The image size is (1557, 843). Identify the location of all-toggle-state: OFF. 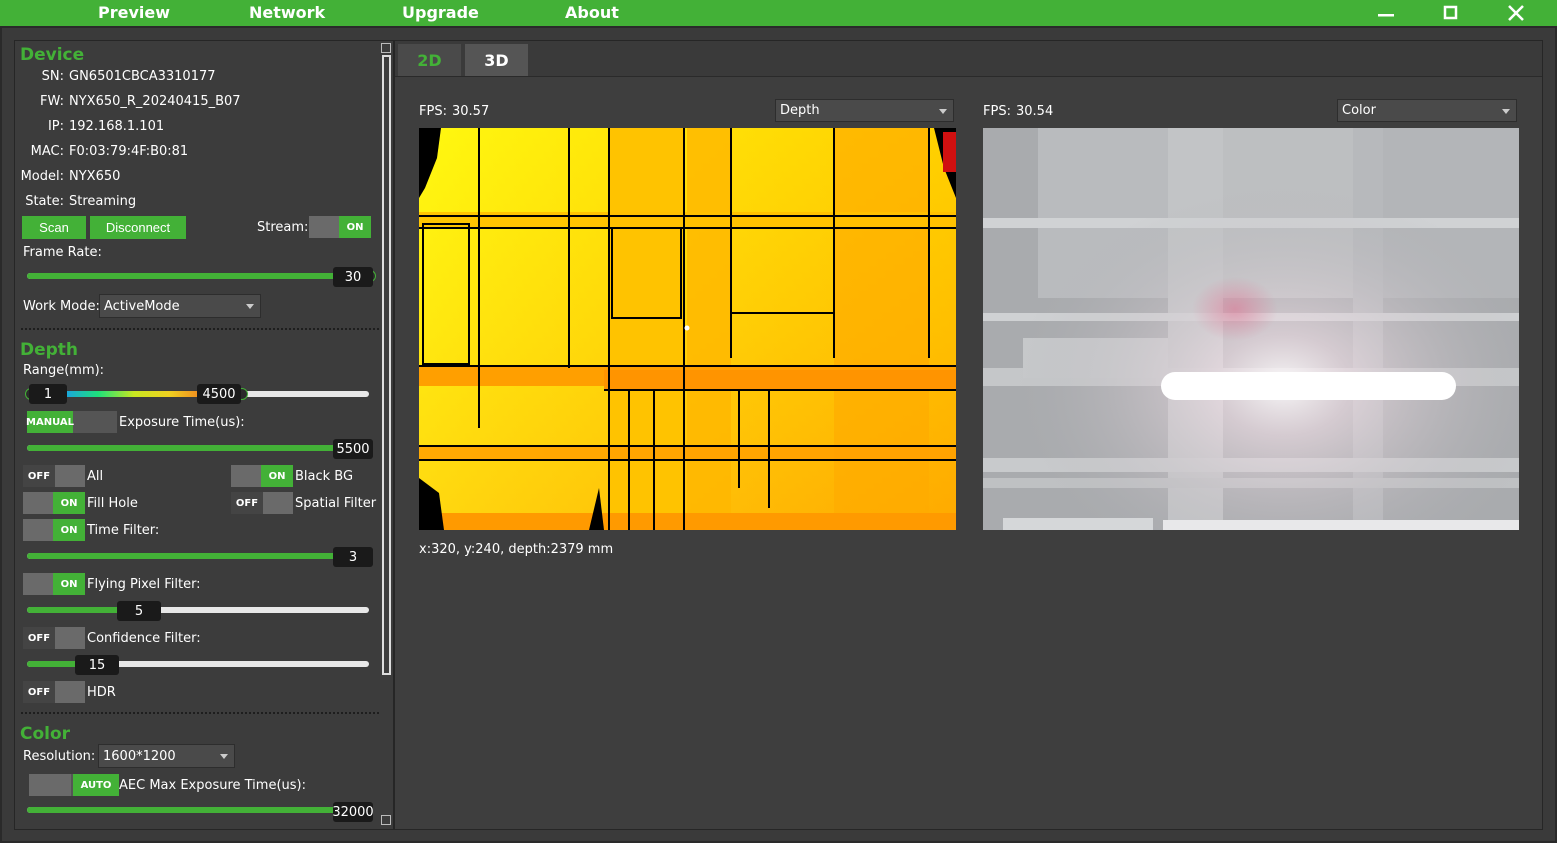
(39, 476).